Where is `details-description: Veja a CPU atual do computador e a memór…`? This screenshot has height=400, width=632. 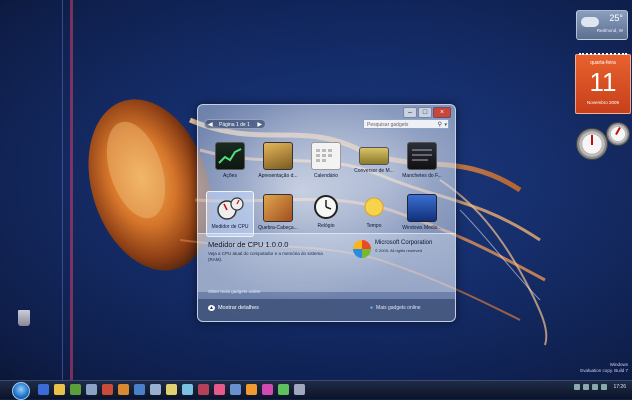
details-description: Veja a CPU atual do computador e a memór… is located at coordinates (265, 256).